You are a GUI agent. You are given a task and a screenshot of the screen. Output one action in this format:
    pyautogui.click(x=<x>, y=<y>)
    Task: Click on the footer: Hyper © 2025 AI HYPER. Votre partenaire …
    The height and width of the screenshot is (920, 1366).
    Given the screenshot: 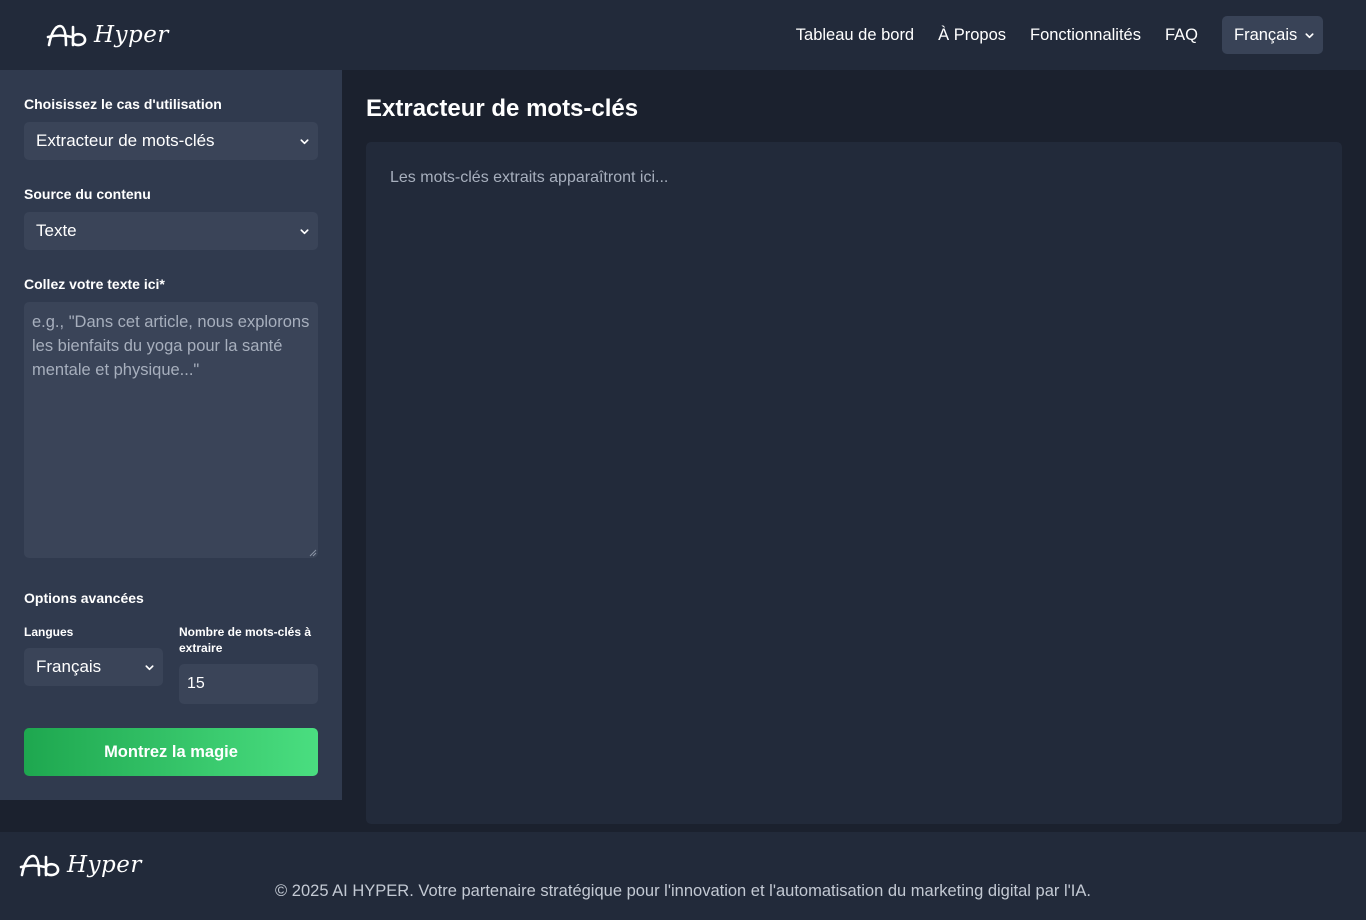 What is the action you would take?
    pyautogui.click(x=683, y=876)
    